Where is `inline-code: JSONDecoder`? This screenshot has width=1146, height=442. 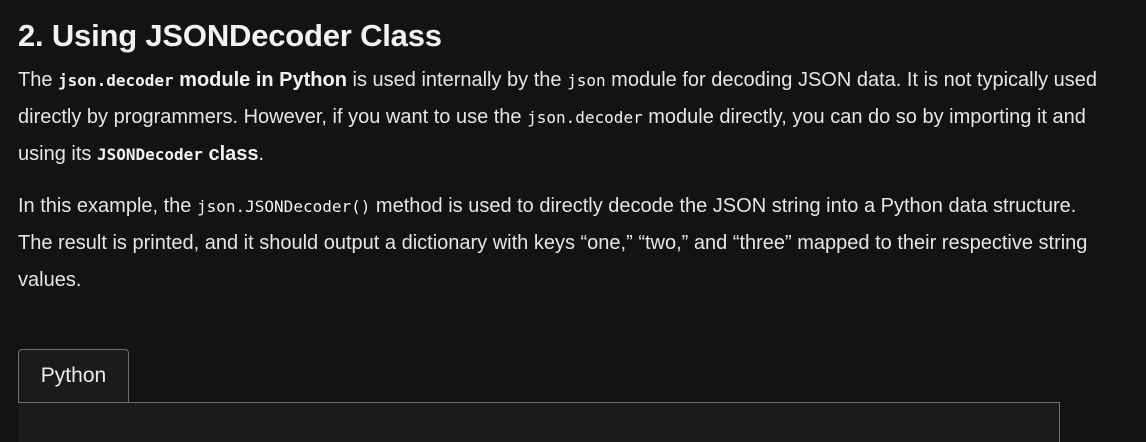
inline-code: JSONDecoder is located at coordinates (149, 154).